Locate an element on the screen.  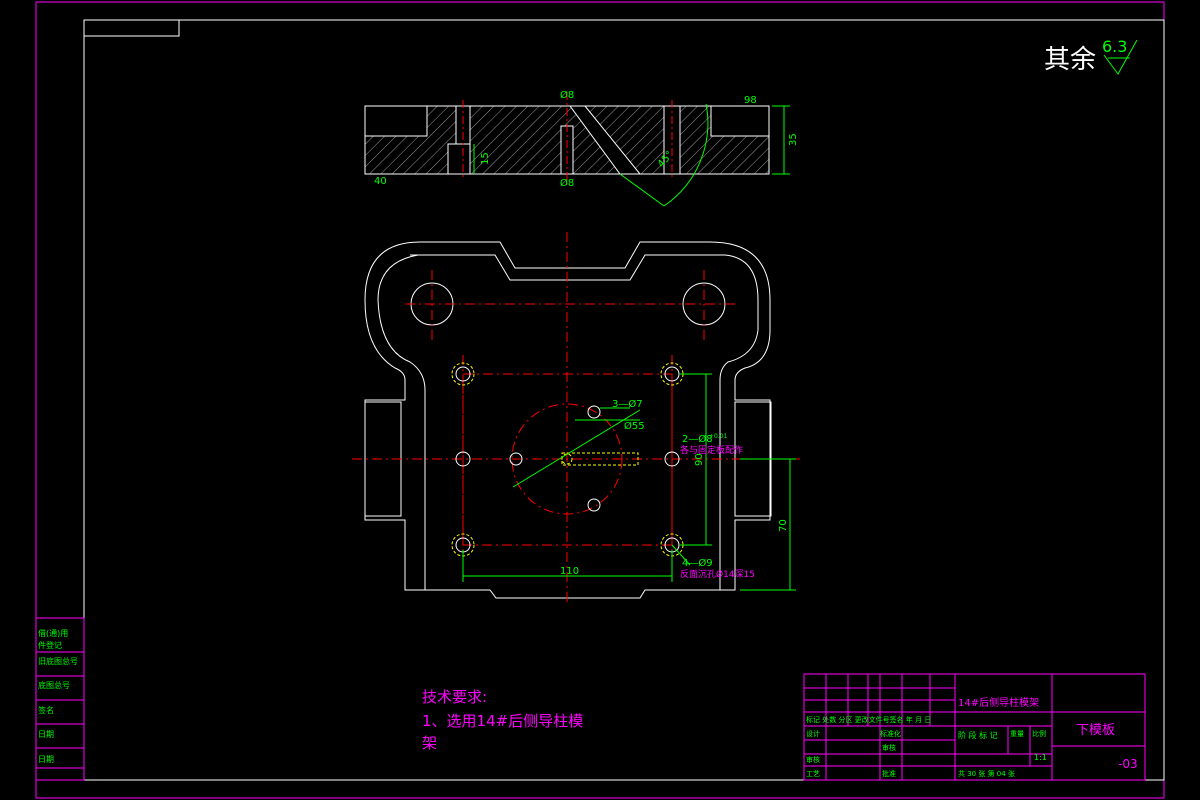
tech-req-heading: 技术要求: is located at coordinates (454, 697).